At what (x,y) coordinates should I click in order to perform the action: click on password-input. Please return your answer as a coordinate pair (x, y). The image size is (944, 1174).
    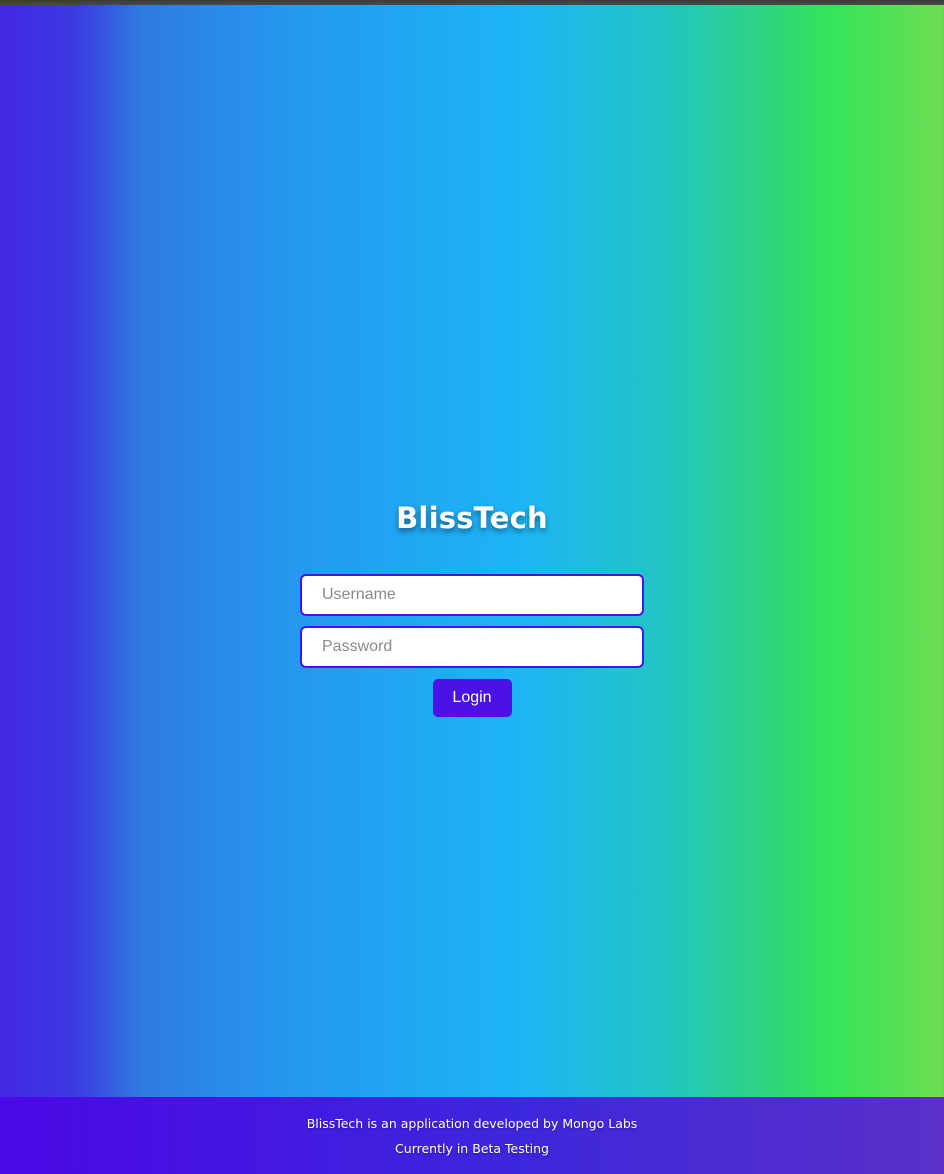
    Looking at the image, I should click on (472, 647).